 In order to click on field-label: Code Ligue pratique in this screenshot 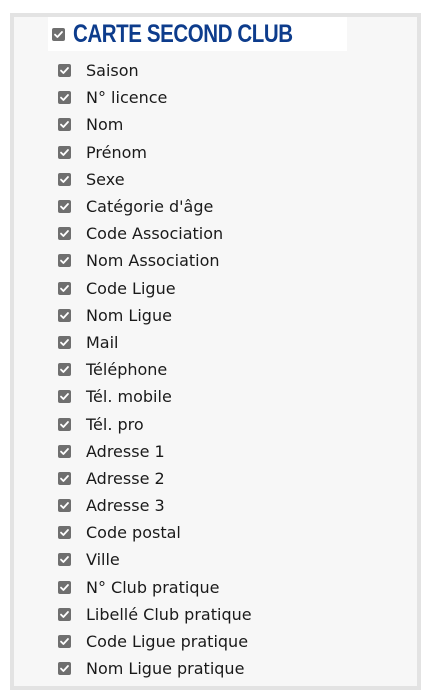, I will do `click(167, 641)`.